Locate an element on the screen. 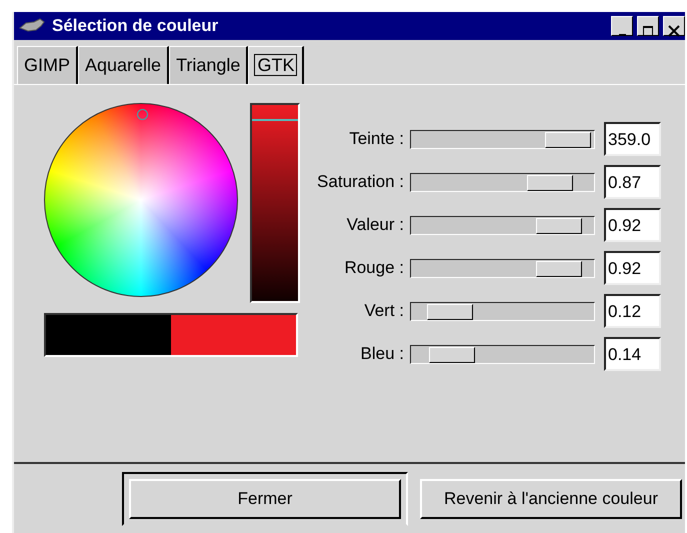 The width and height of the screenshot is (687, 533). slider-label: Teinte : is located at coordinates (376, 139).